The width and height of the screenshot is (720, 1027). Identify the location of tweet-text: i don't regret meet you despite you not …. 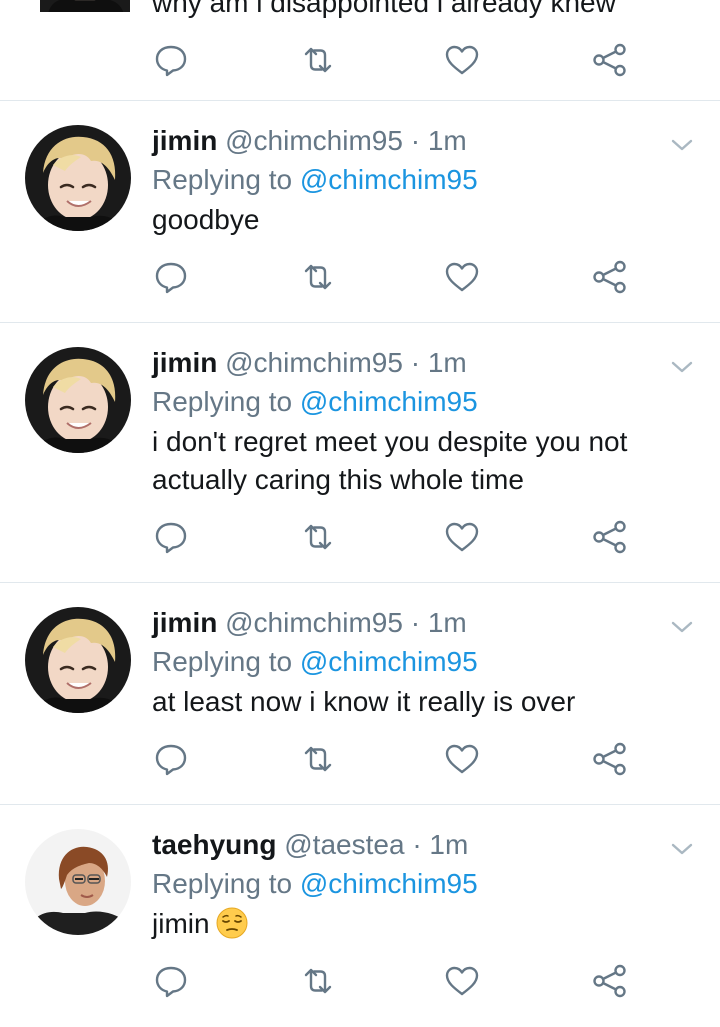
(406, 461).